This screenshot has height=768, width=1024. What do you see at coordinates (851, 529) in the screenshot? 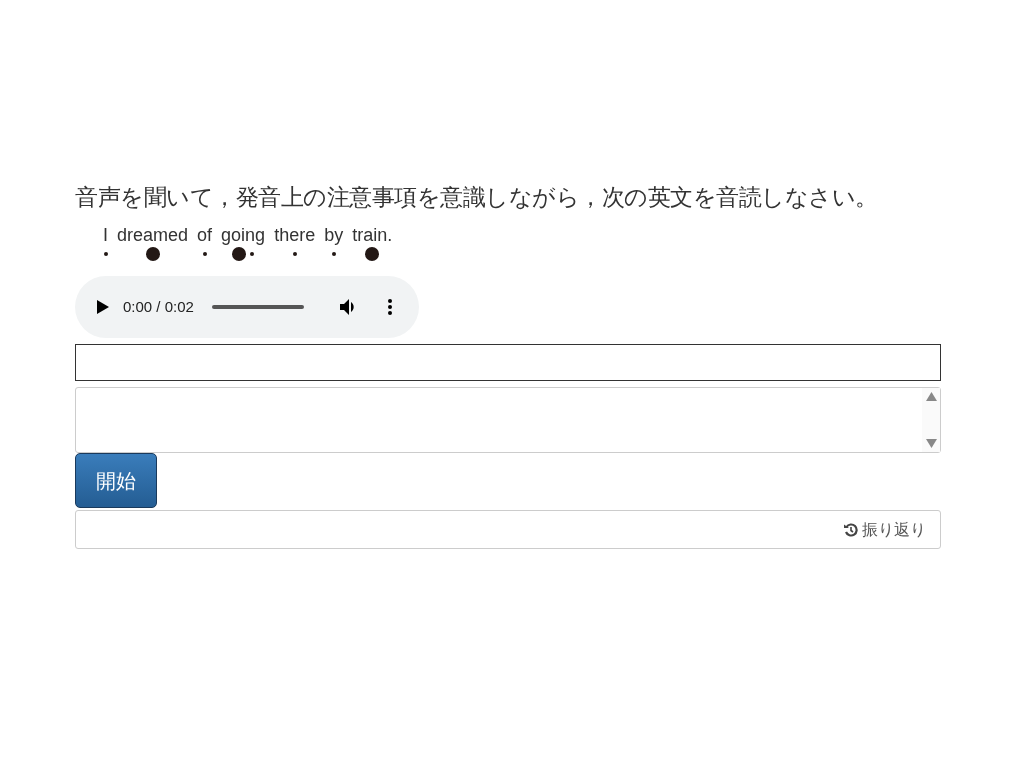
I see `history-icon` at bounding box center [851, 529].